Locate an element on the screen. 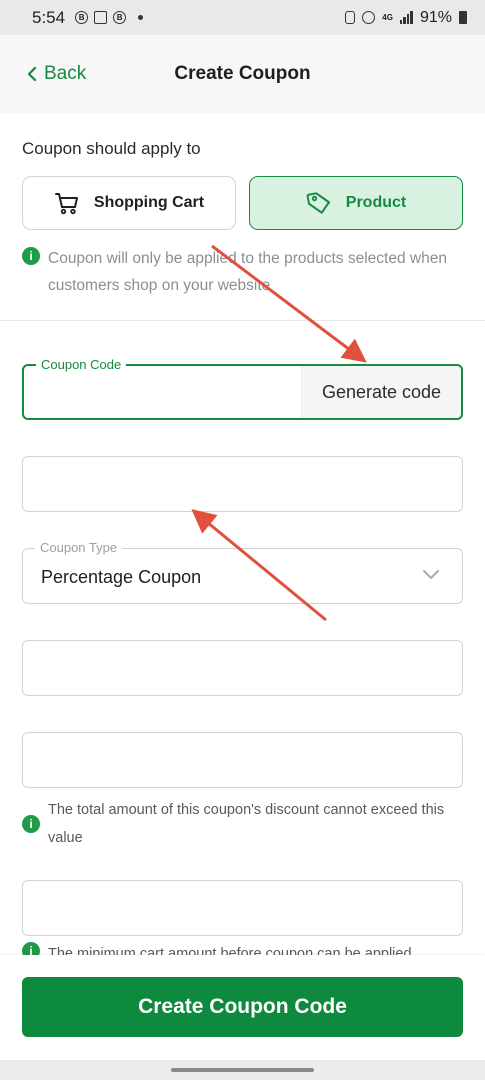 This screenshot has height=1080, width=485. app-header: Back Create Coupon is located at coordinates (242, 74).